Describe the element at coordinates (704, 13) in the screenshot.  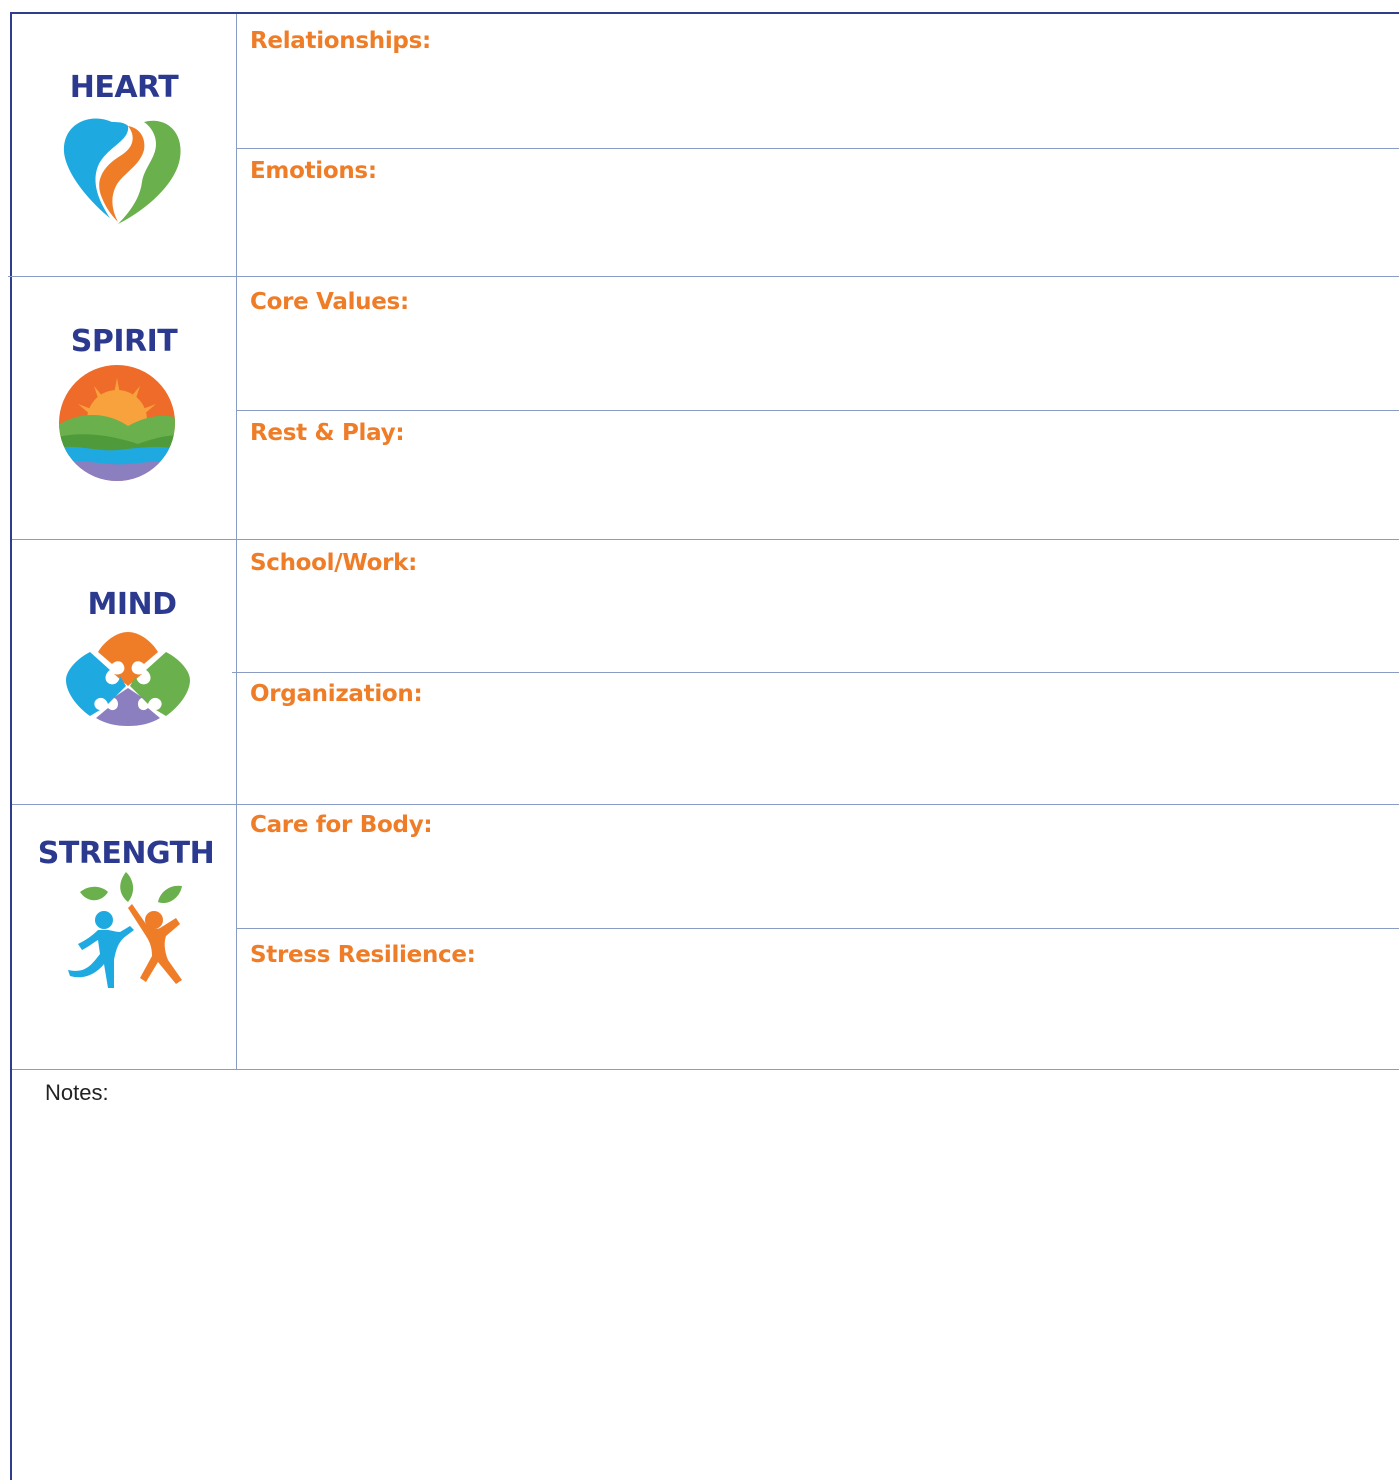
I see `frame-top-border` at that location.